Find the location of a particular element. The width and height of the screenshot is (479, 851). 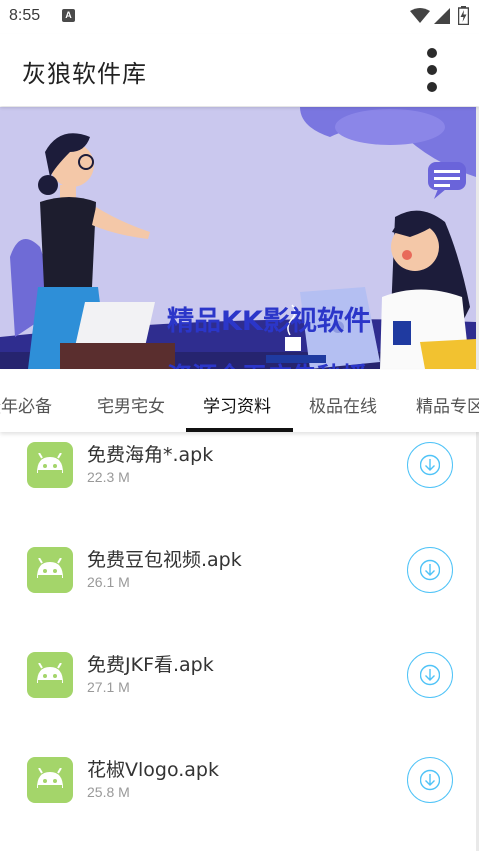

file-size: 26.1 M is located at coordinates (108, 582).